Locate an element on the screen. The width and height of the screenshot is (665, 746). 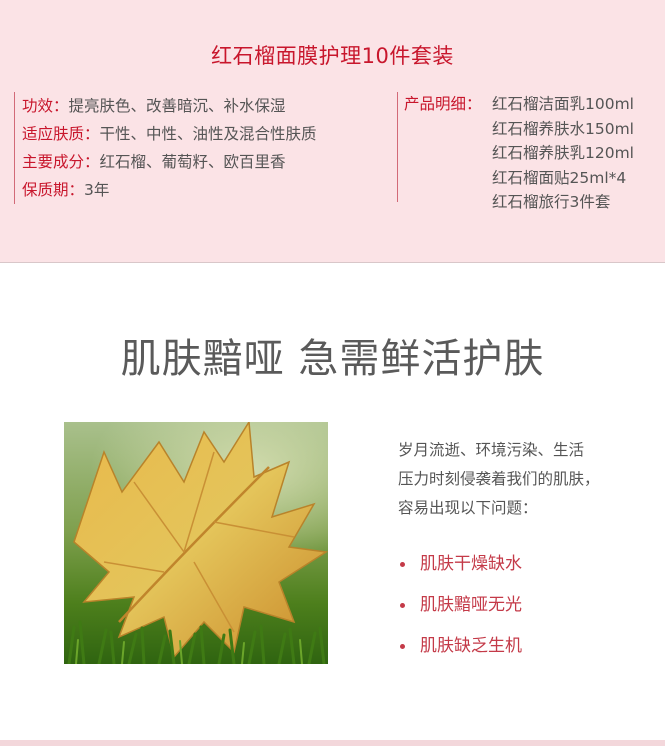
spec-row-effect: 功效：提亮肤色、改善暗沉、补水保湿 is located at coordinates (211, 106).